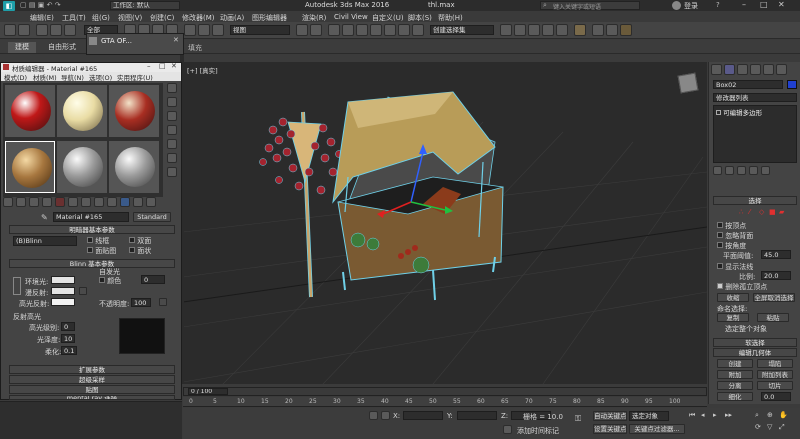 The image size is (800, 439). What do you see at coordinates (610, 416) in the screenshot?
I see `auto-key-button: 自动关键点` at bounding box center [610, 416].